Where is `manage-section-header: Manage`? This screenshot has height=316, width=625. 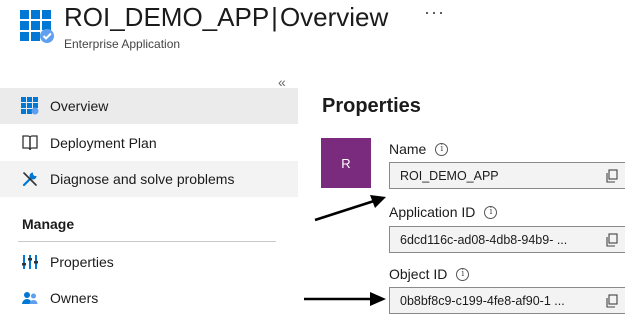
manage-section-header: Manage is located at coordinates (48, 224).